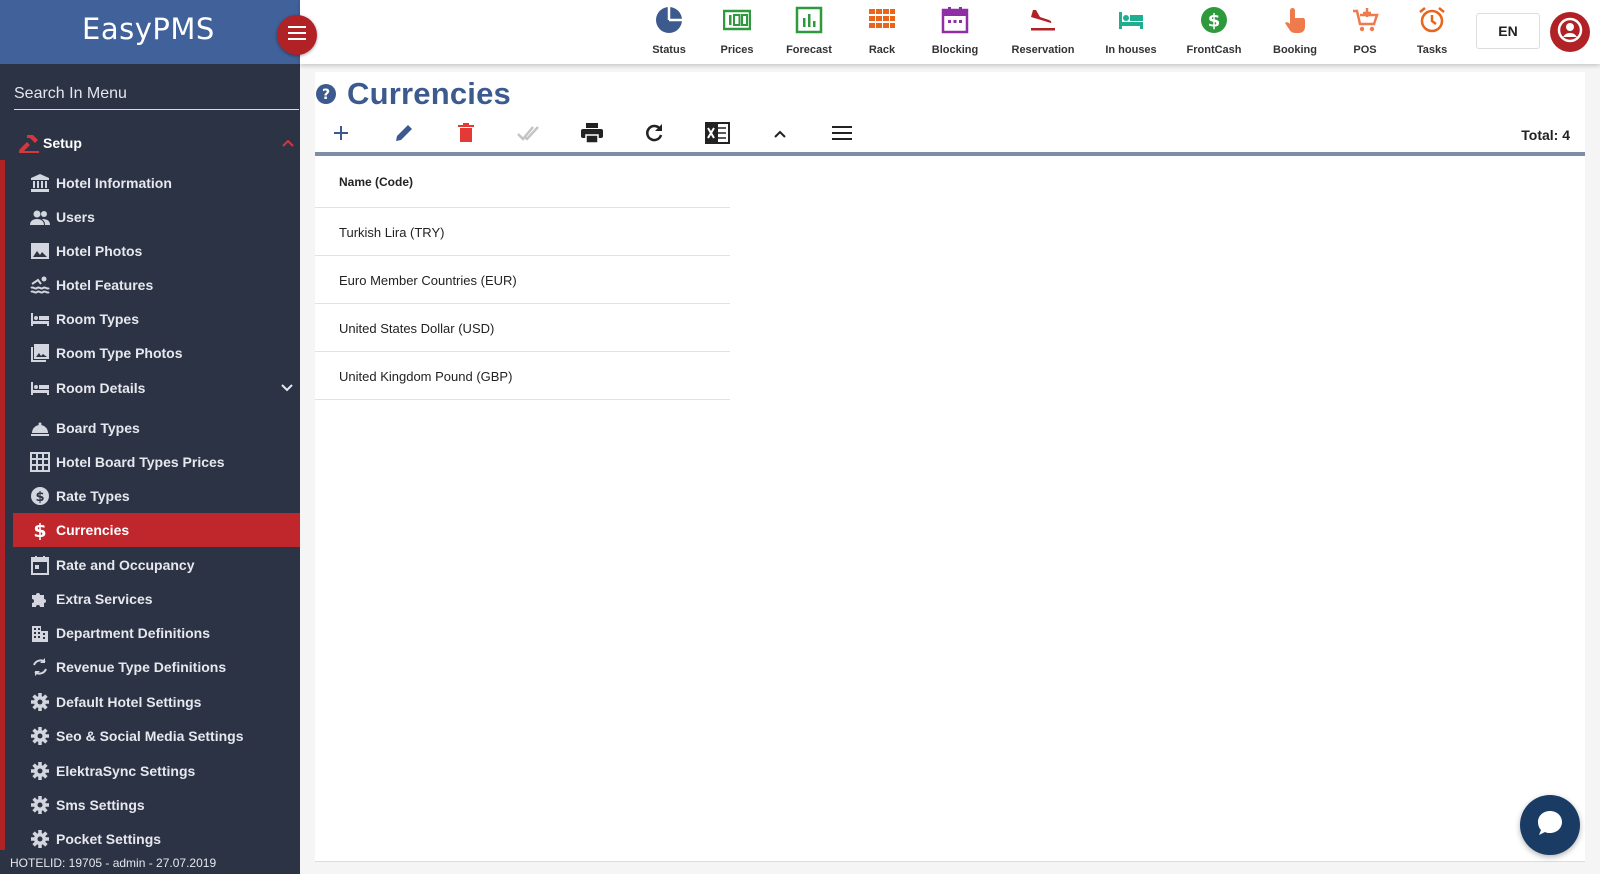  Describe the element at coordinates (882, 32) in the screenshot. I see `nav-rack: Rack` at that location.